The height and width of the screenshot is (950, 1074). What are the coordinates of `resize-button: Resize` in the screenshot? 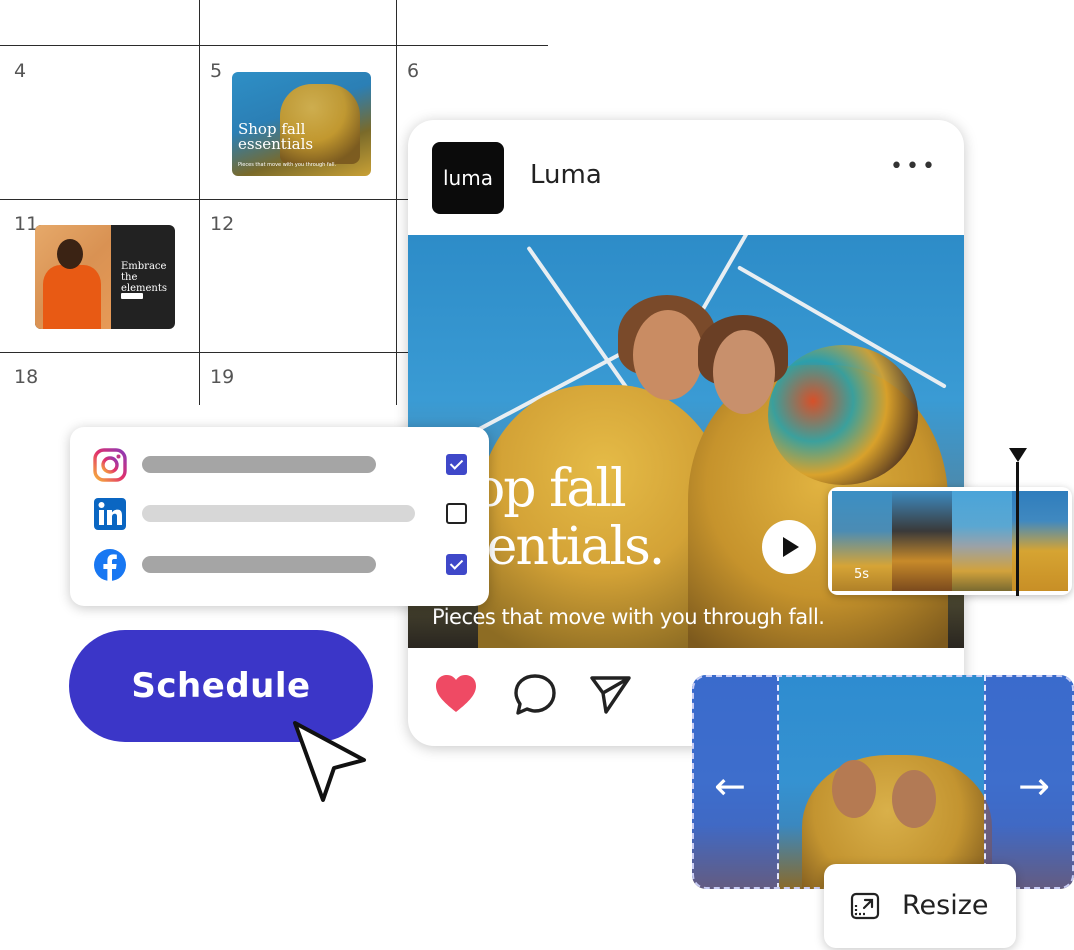 It's located at (920, 906).